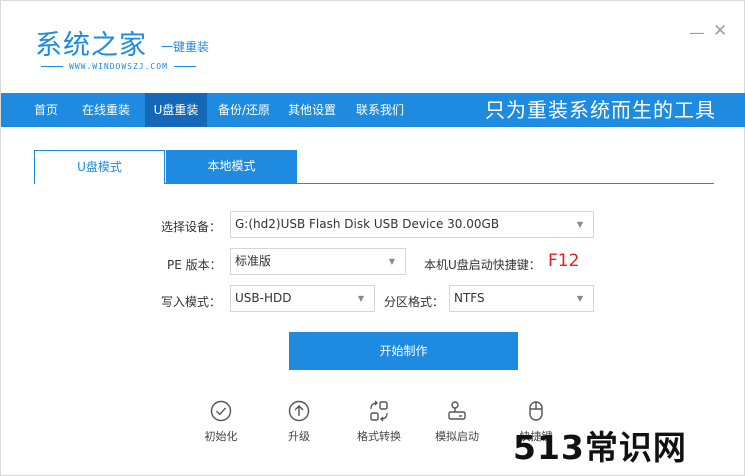  What do you see at coordinates (312, 110) in the screenshot?
I see `nav-item-other-settings: 其他设置` at bounding box center [312, 110].